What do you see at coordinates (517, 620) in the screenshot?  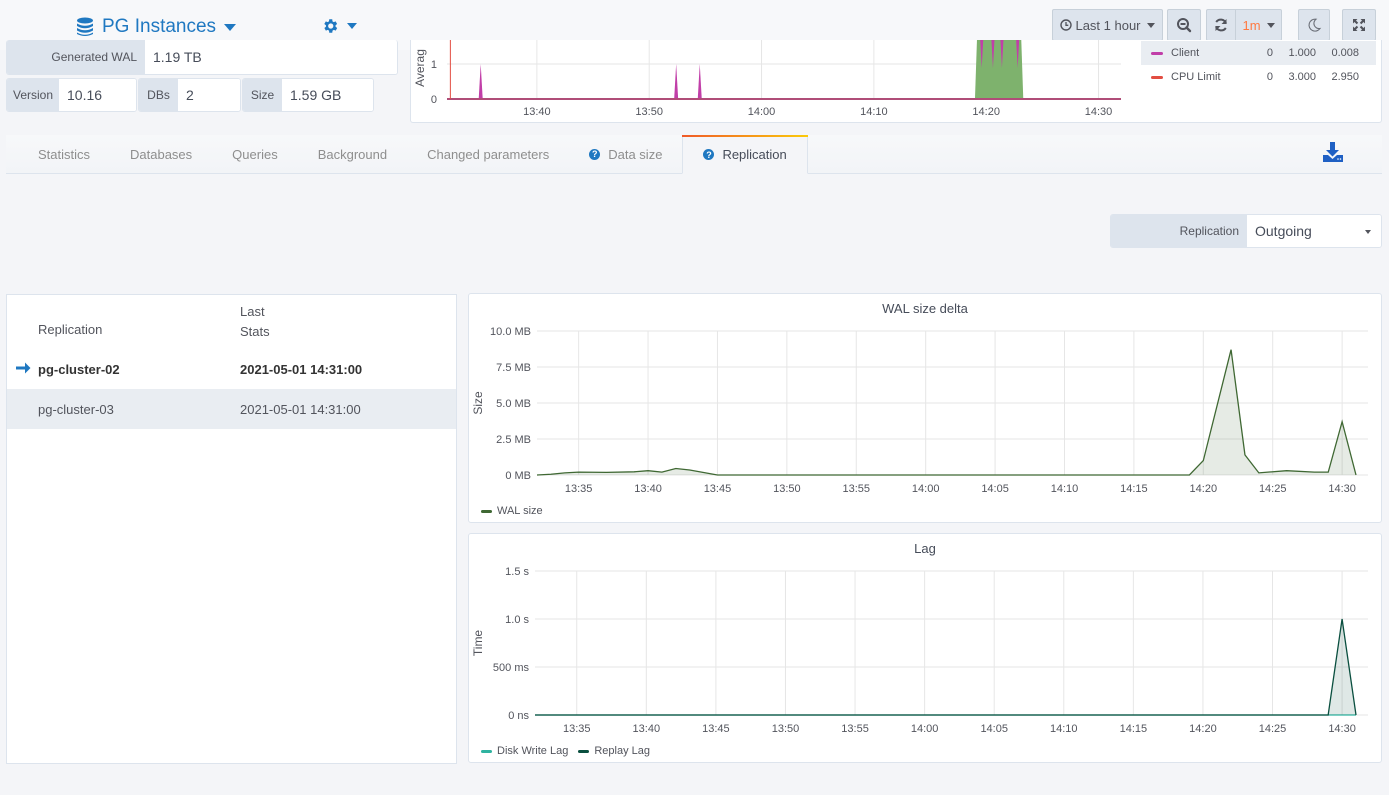 I see `y-tick-label: 1.0 s` at bounding box center [517, 620].